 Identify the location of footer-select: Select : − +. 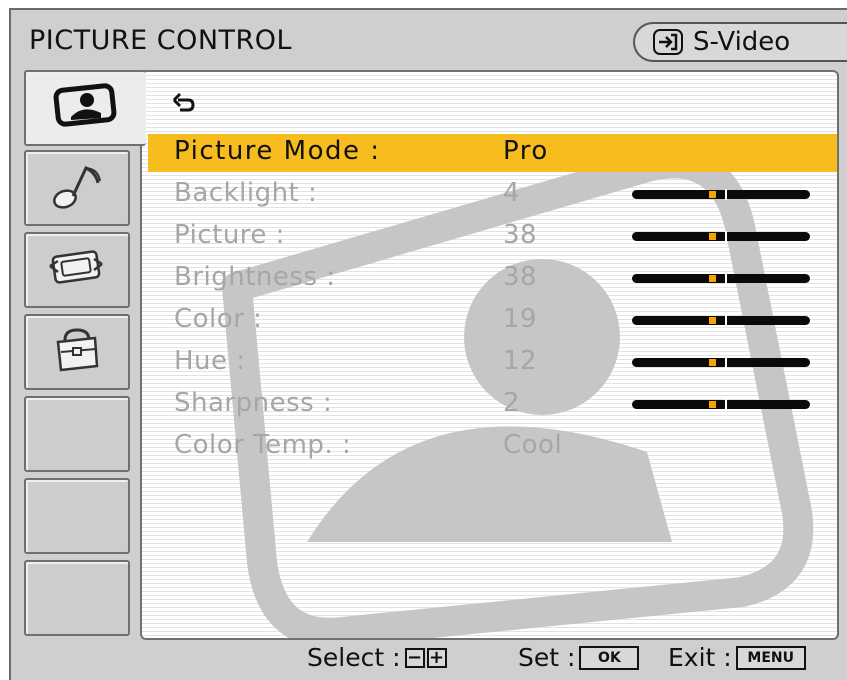
(377, 657).